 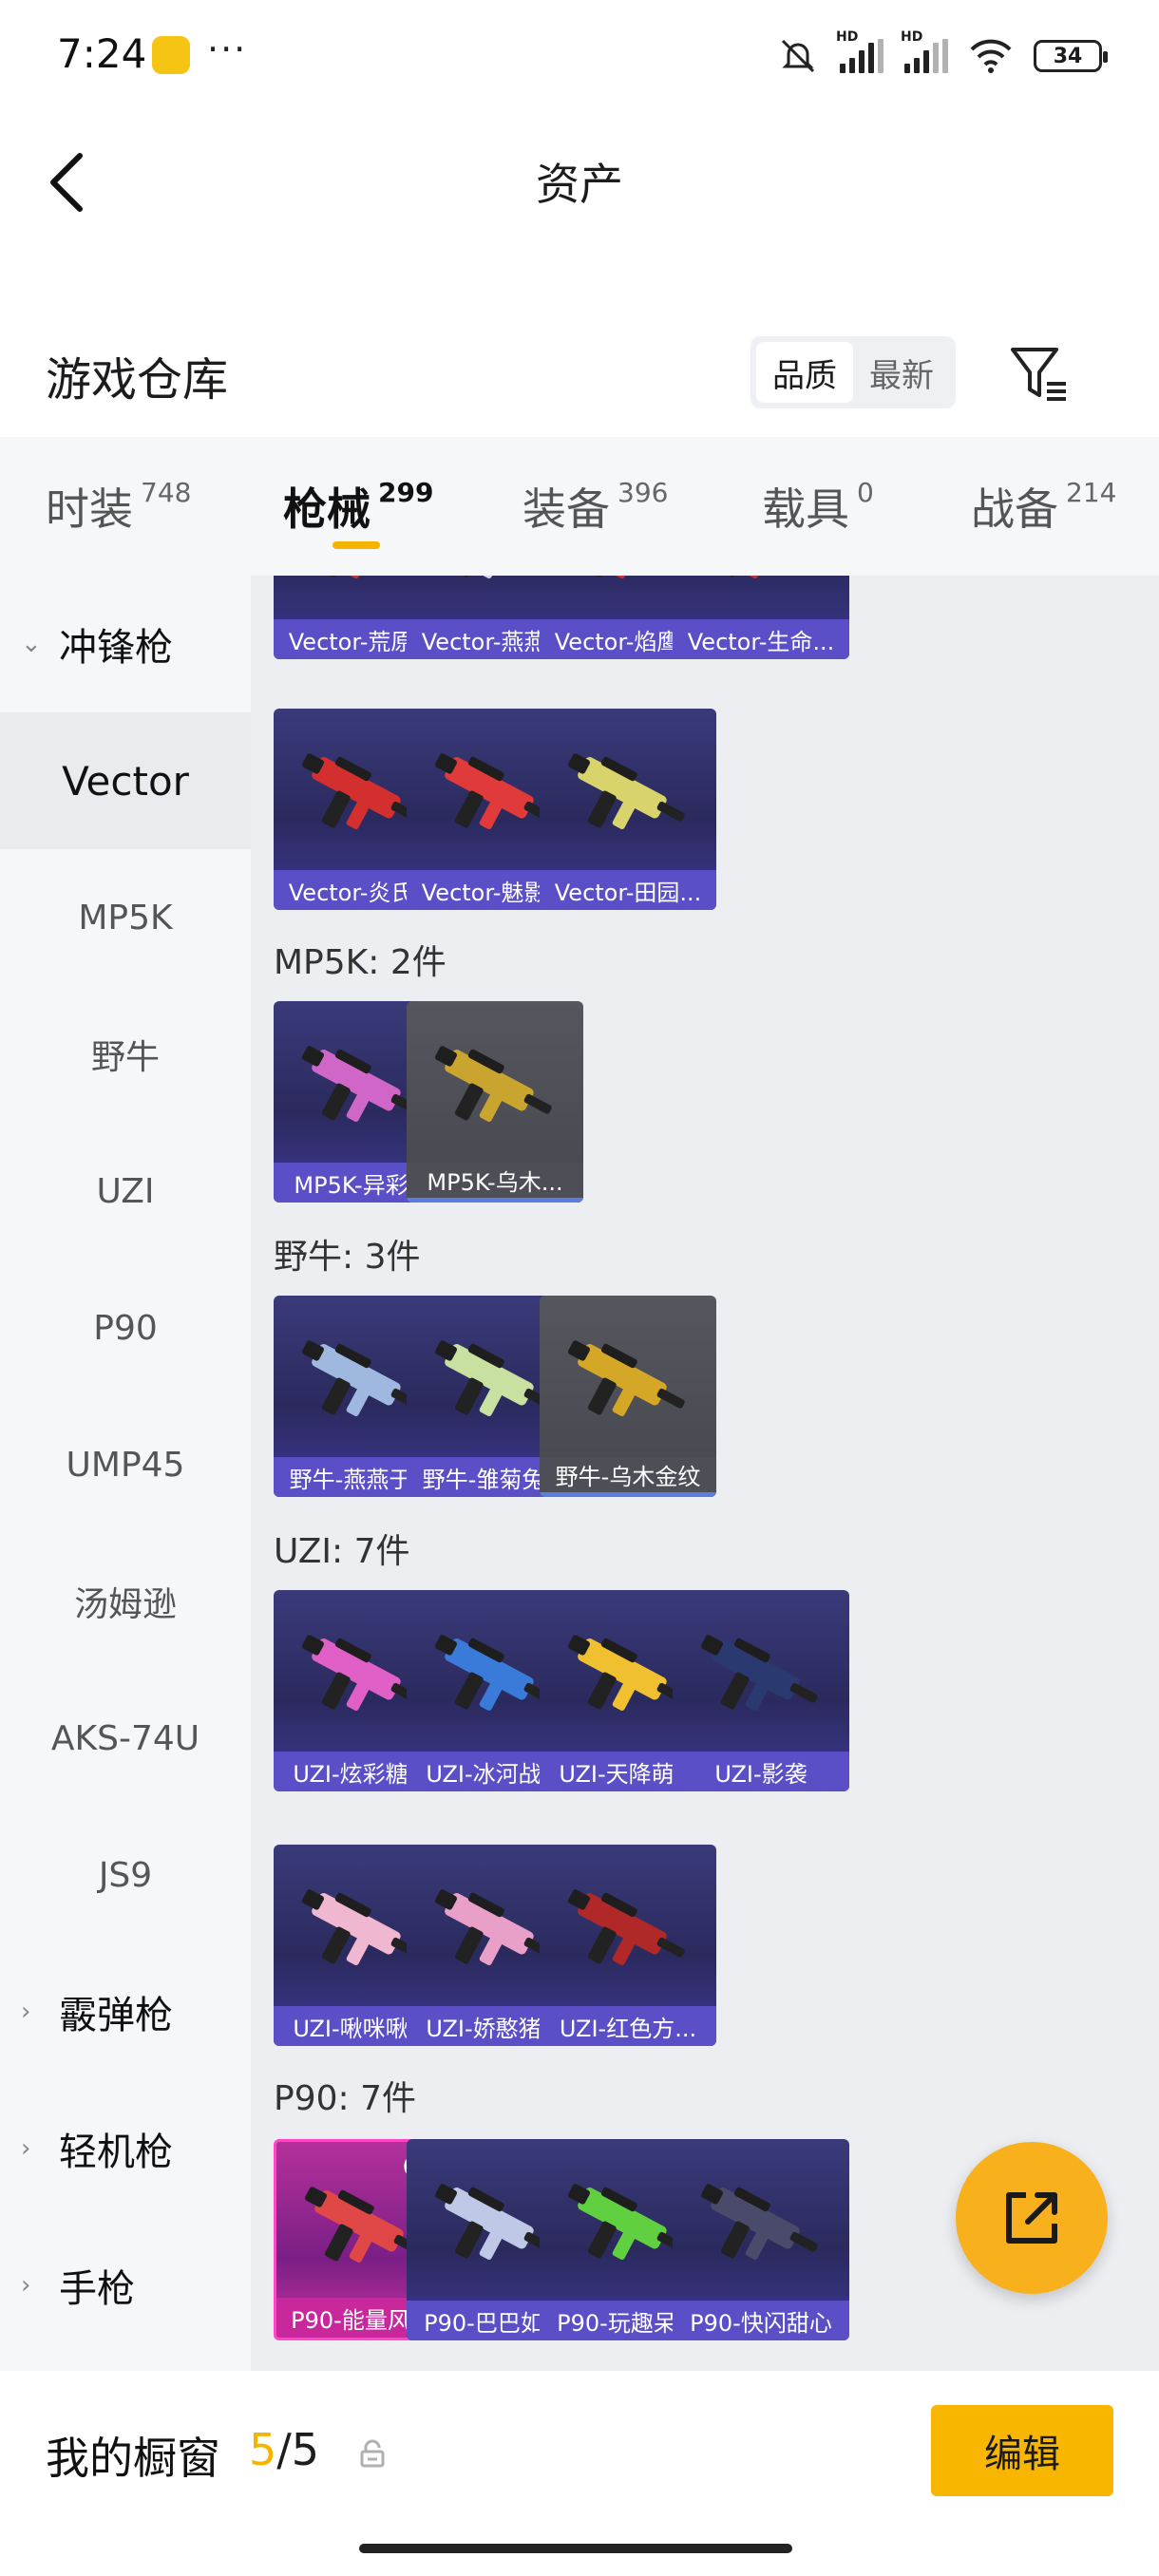 What do you see at coordinates (579, 370) in the screenshot?
I see `warehouse-header: 游戏仓库 品质 最新` at bounding box center [579, 370].